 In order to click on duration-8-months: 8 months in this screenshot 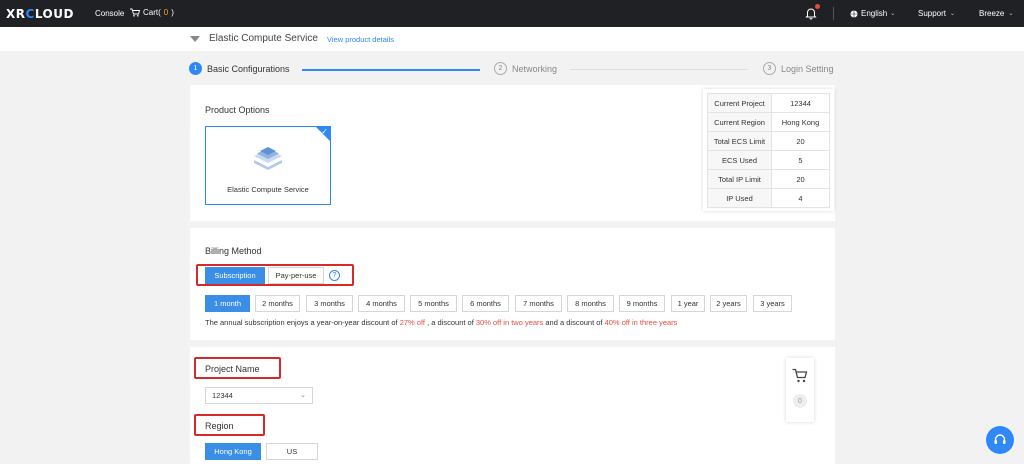, I will do `click(590, 303)`.